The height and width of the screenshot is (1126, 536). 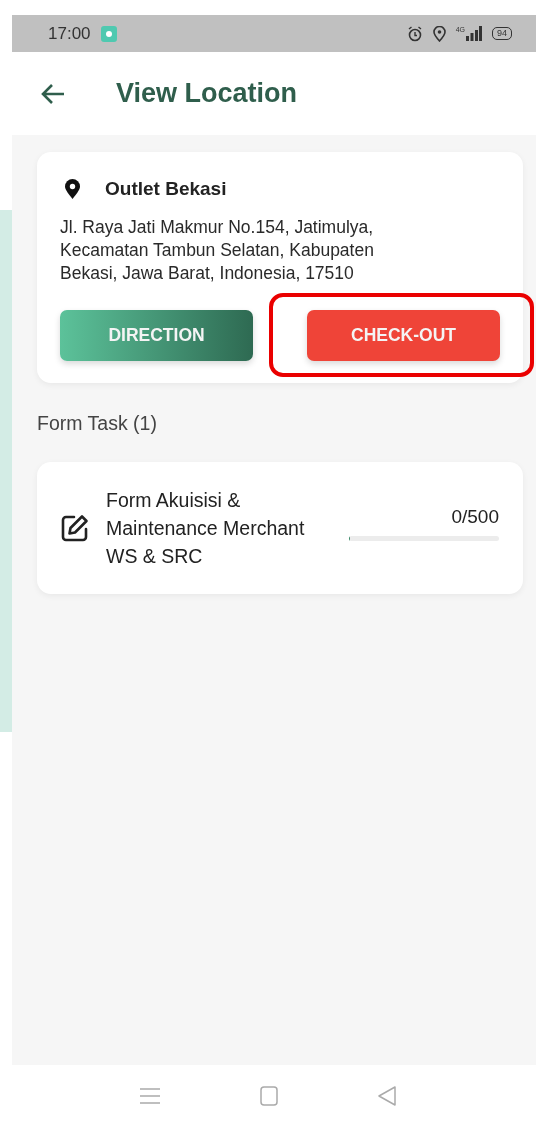 I want to click on square-icon, so click(x=269, y=1095).